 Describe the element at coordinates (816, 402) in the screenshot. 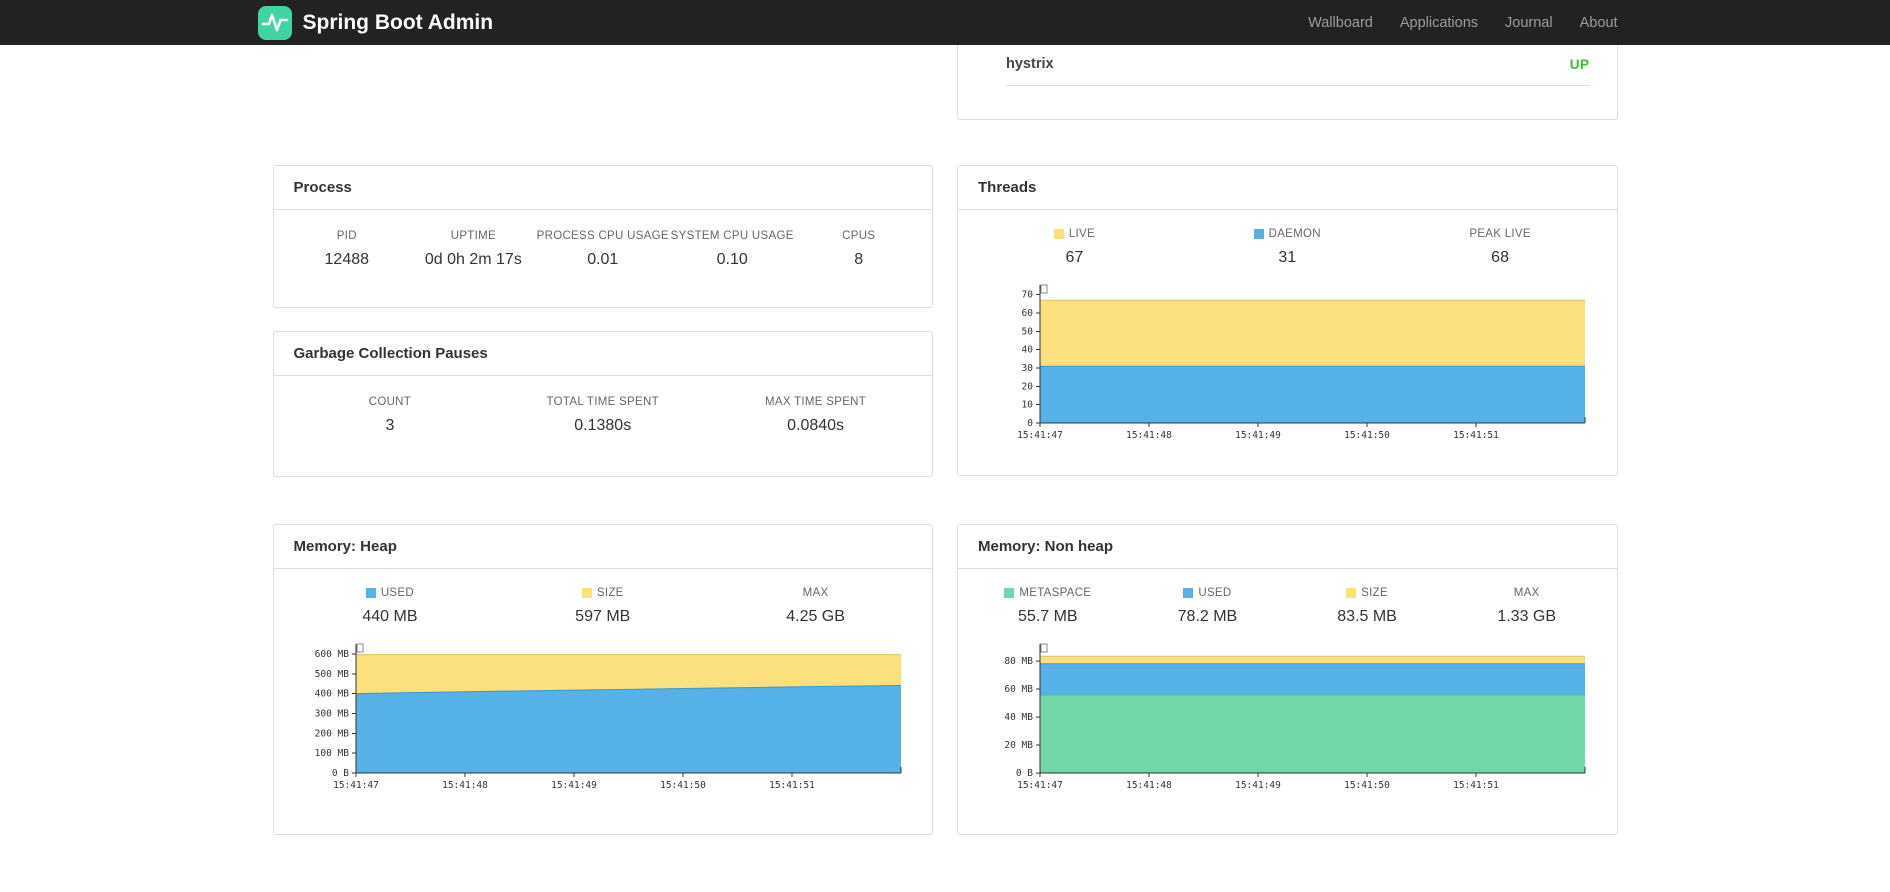

I see `metric-label: MAX TIME SPENT` at that location.